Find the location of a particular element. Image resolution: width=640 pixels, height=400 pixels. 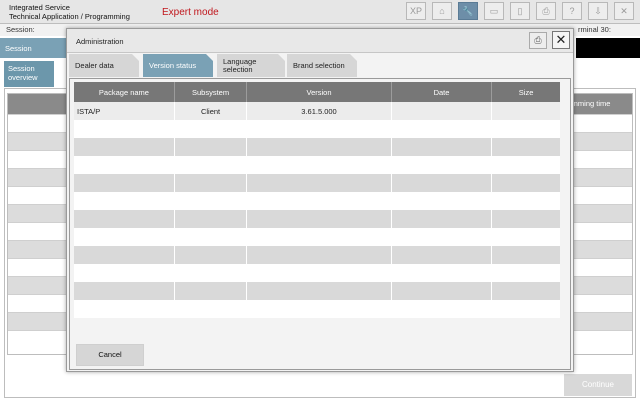

cell-size is located at coordinates (525, 111).